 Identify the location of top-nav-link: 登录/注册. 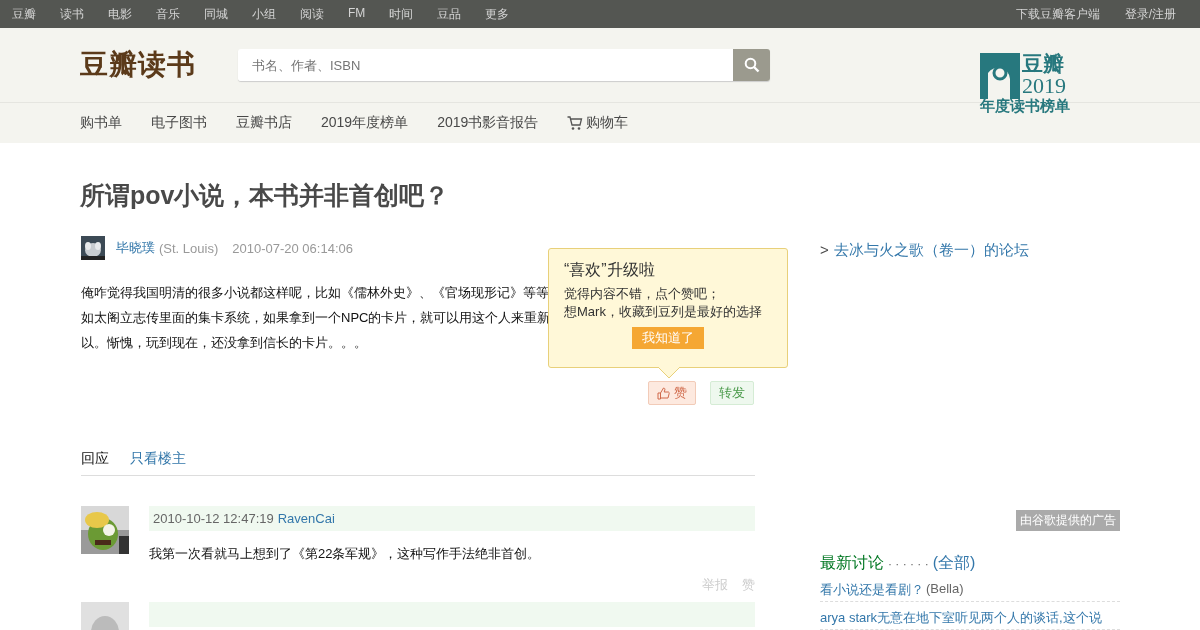
(1150, 14).